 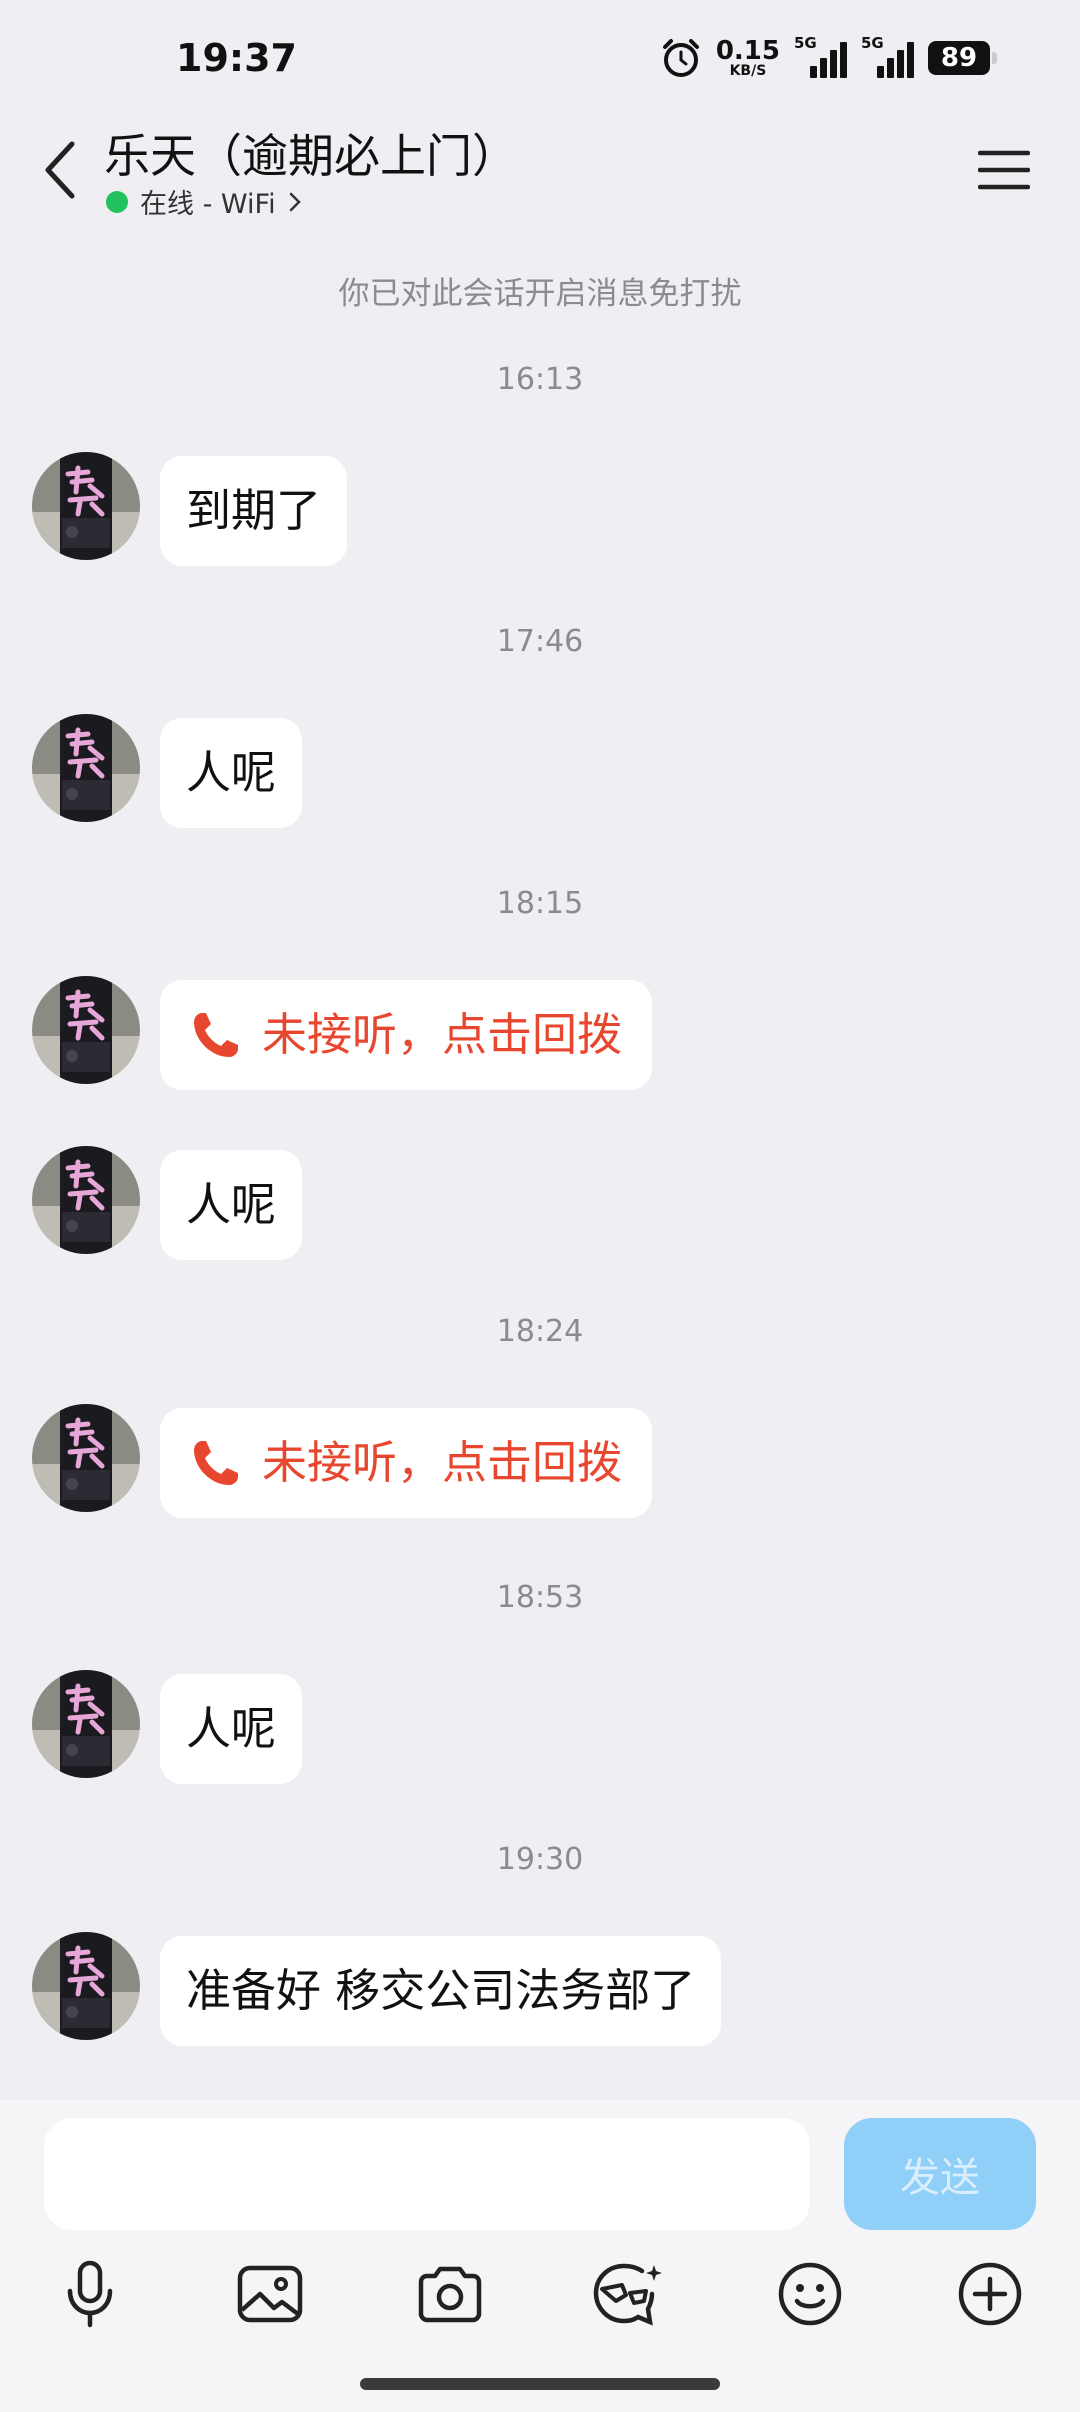 I want to click on battery-icon: 89, so click(x=962, y=58).